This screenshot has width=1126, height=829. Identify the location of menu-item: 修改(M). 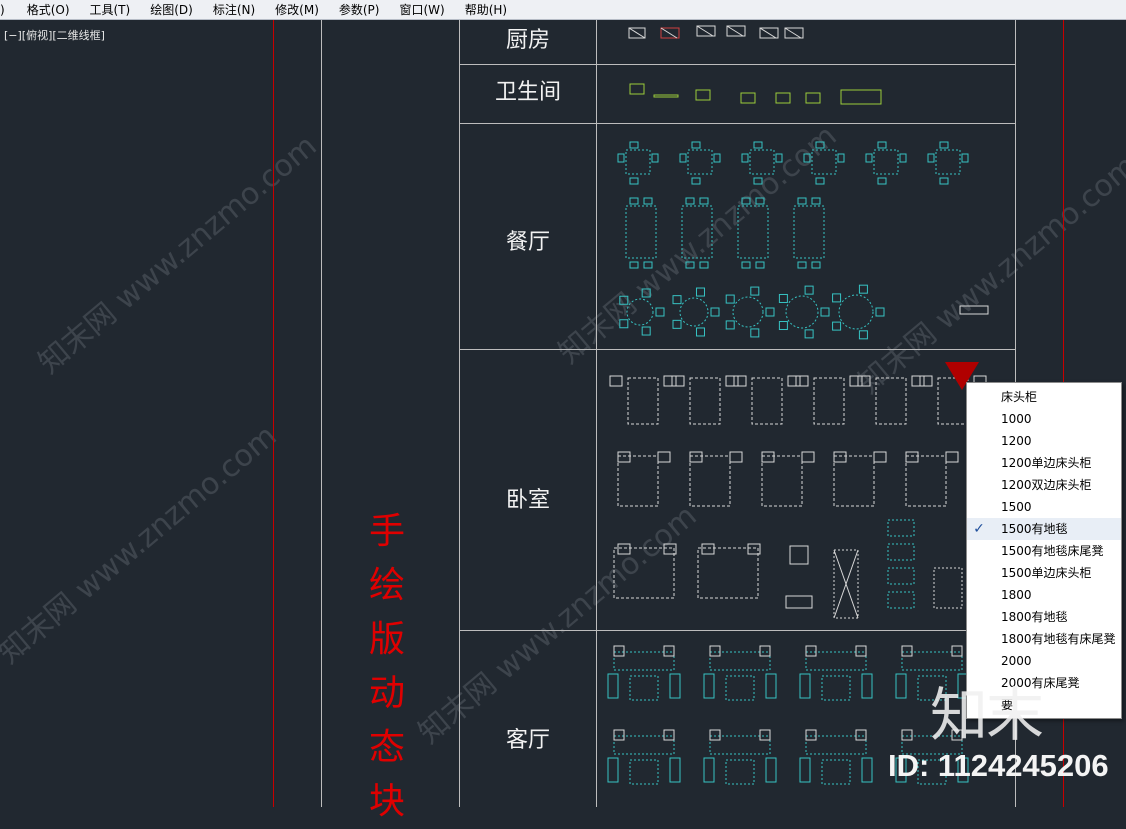
(297, 9).